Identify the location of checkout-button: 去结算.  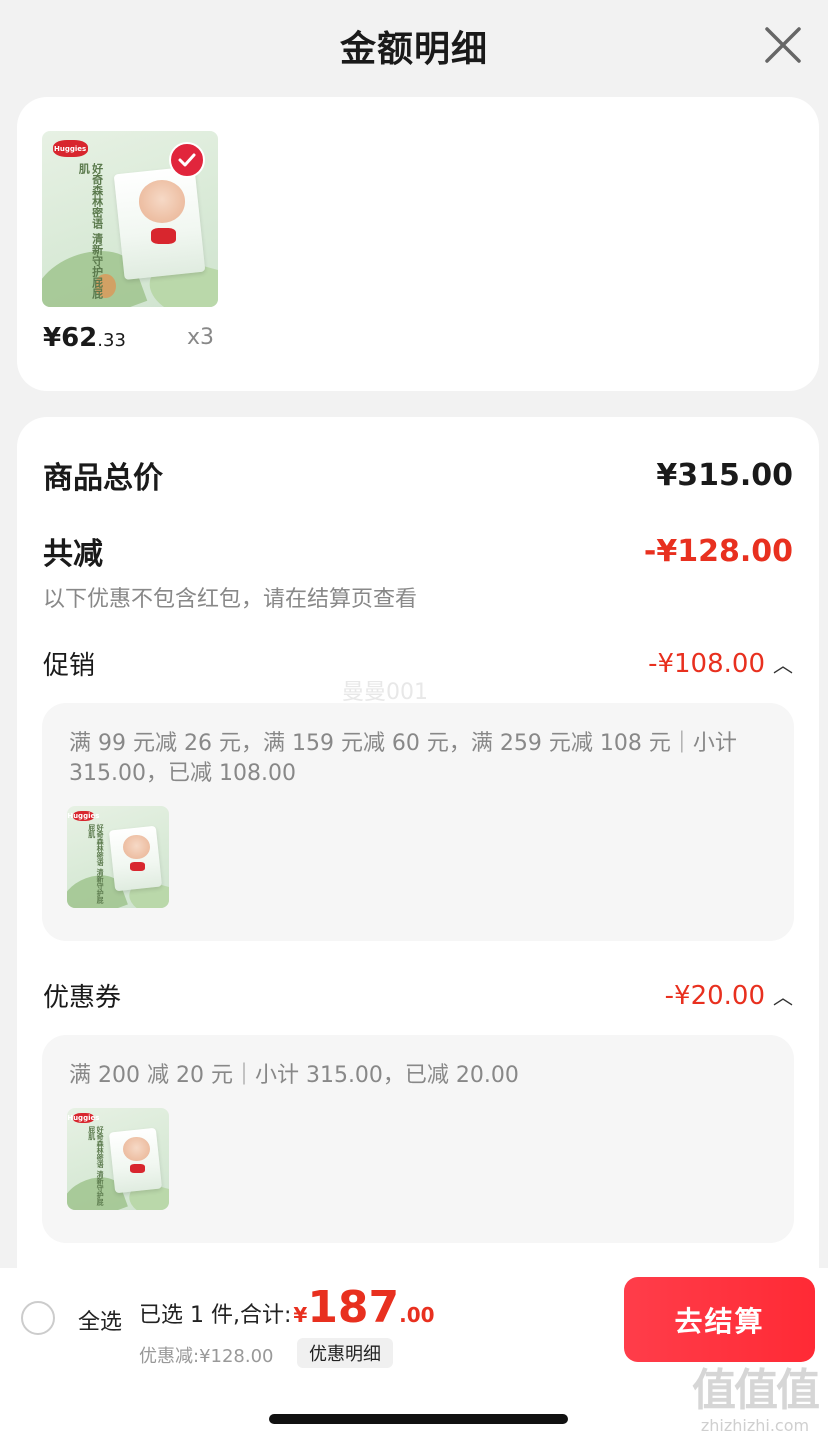
(719, 1319).